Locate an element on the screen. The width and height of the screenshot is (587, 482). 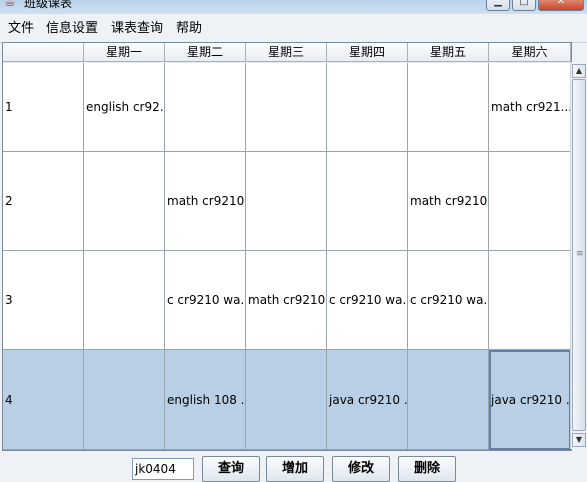
table-cell-period: 4 is located at coordinates (43, 400).